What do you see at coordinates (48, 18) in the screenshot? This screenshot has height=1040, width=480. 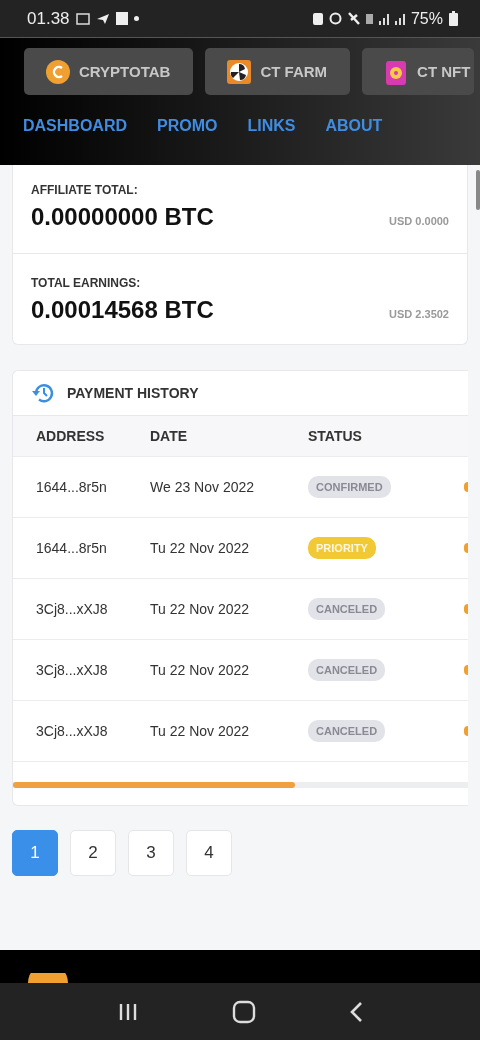 I see `status-time: 01.38` at bounding box center [48, 18].